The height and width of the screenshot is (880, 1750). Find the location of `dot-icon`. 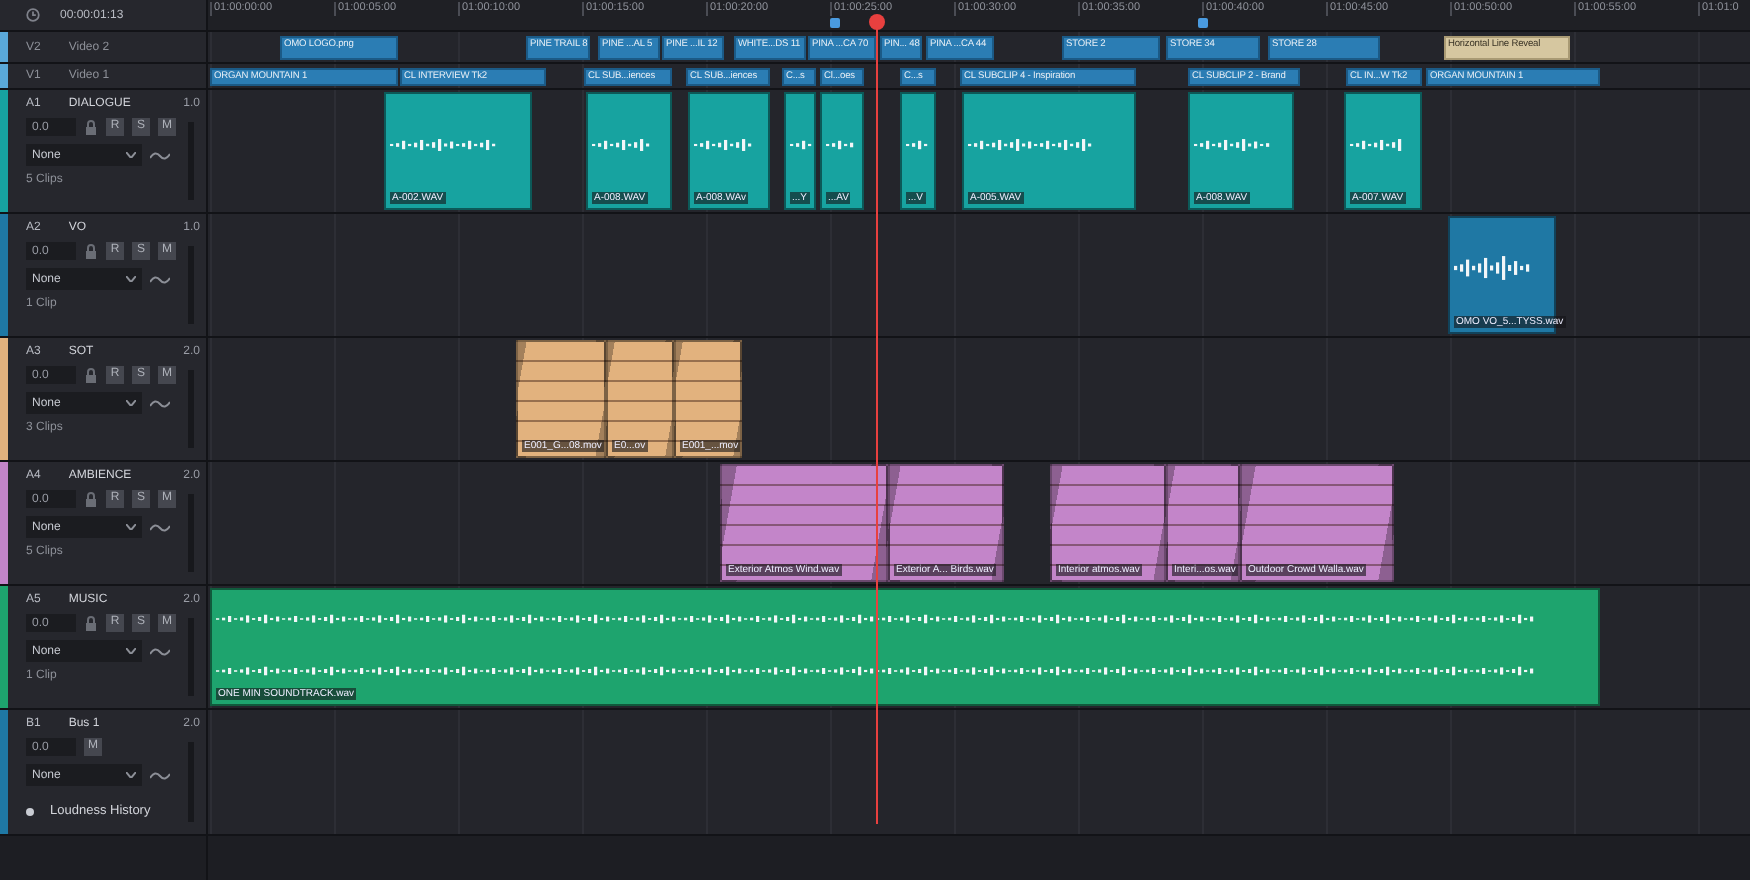

dot-icon is located at coordinates (30, 811).